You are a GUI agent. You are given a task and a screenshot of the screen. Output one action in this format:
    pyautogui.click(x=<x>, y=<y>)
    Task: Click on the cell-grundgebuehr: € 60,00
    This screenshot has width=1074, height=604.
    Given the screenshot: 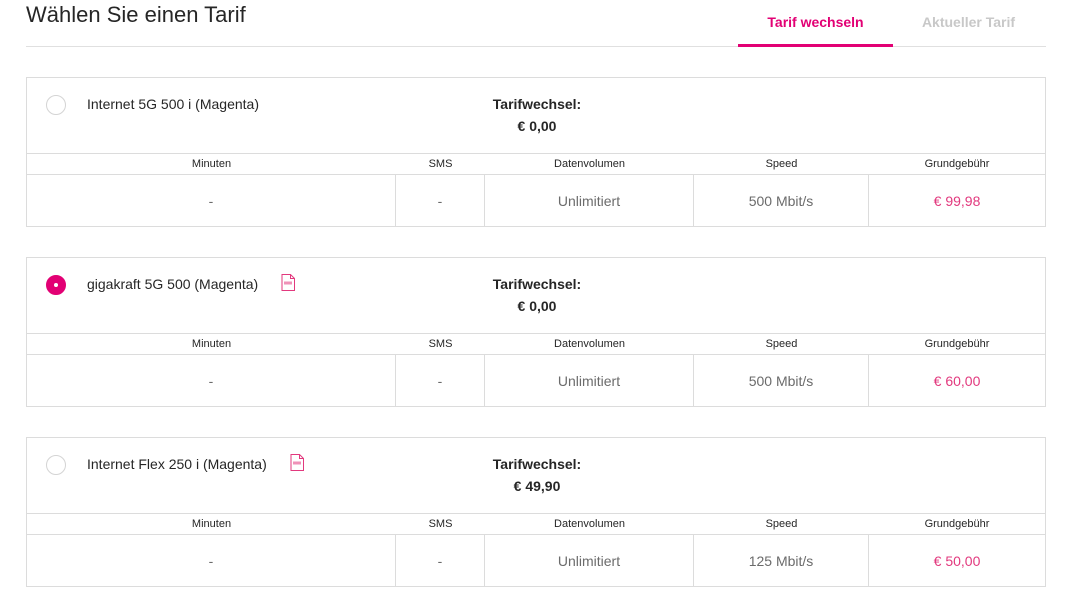 What is the action you would take?
    pyautogui.click(x=957, y=381)
    